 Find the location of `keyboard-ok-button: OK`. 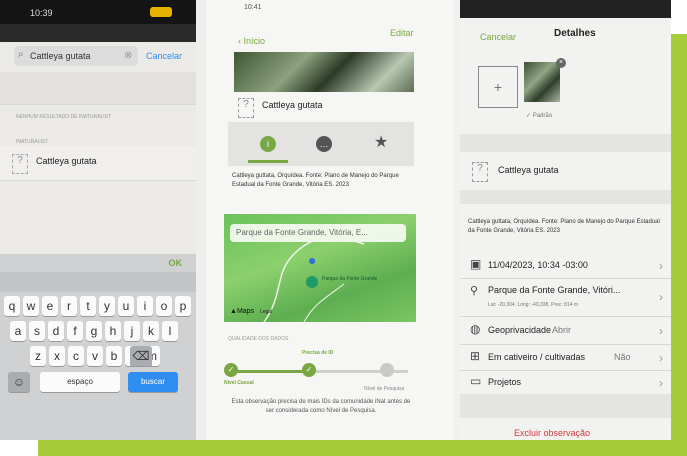

keyboard-ok-button: OK is located at coordinates (176, 263).